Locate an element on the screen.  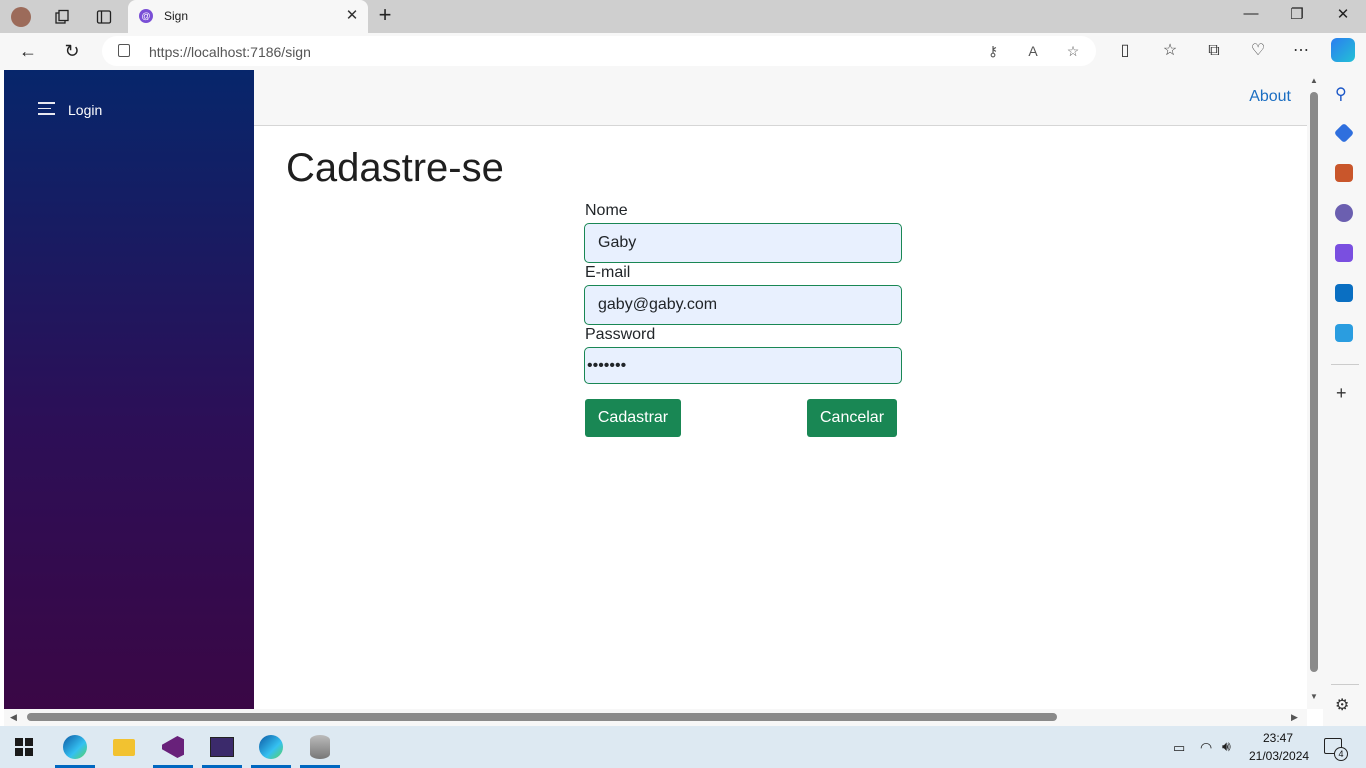
edge-sidebar-divider-bottom is located at coordinates (1345, 684).